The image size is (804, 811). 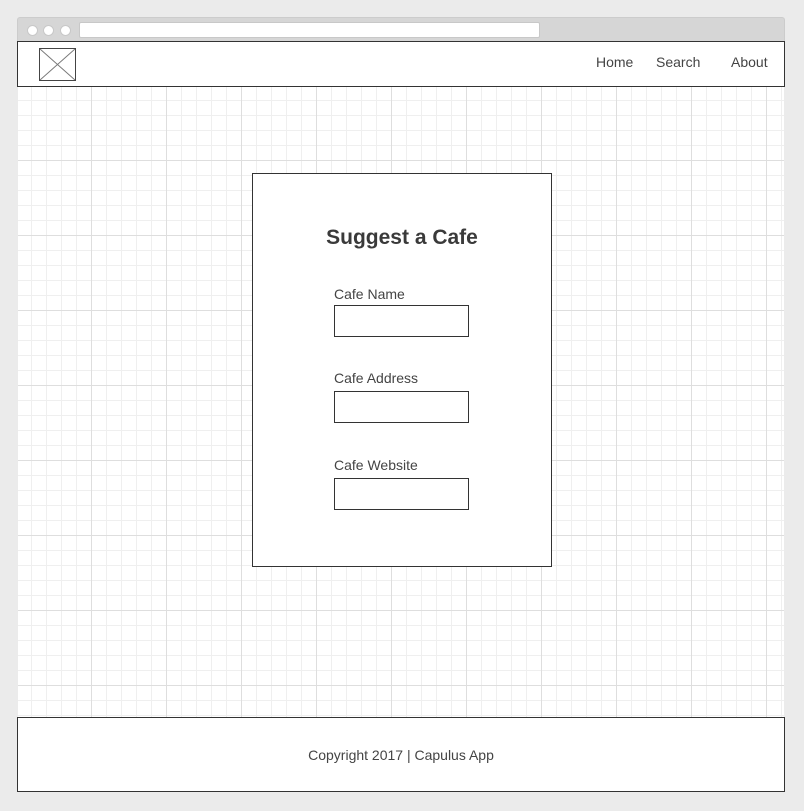 I want to click on form-title: Suggest a Cafe, so click(x=402, y=237).